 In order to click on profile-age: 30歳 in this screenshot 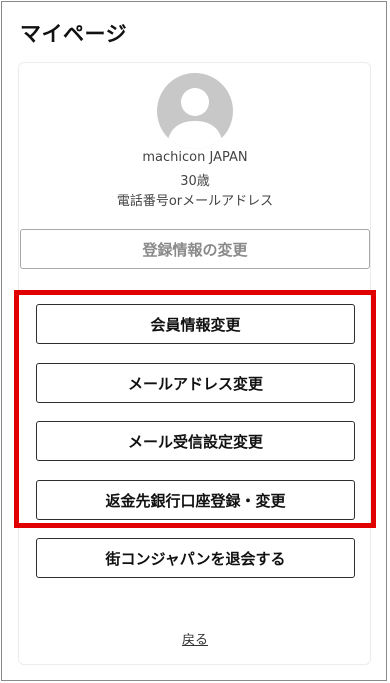, I will do `click(195, 181)`.